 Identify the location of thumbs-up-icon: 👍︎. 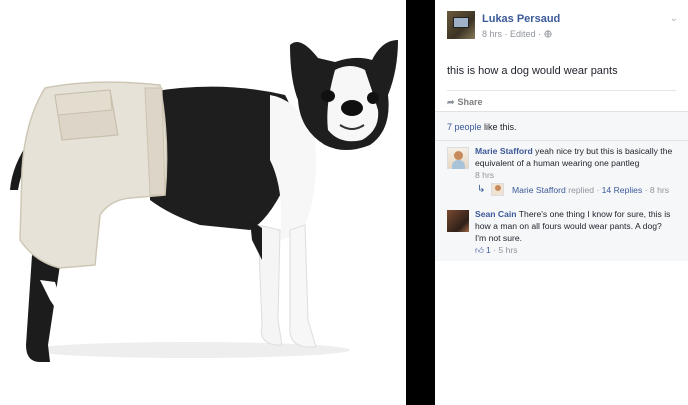
(479, 250).